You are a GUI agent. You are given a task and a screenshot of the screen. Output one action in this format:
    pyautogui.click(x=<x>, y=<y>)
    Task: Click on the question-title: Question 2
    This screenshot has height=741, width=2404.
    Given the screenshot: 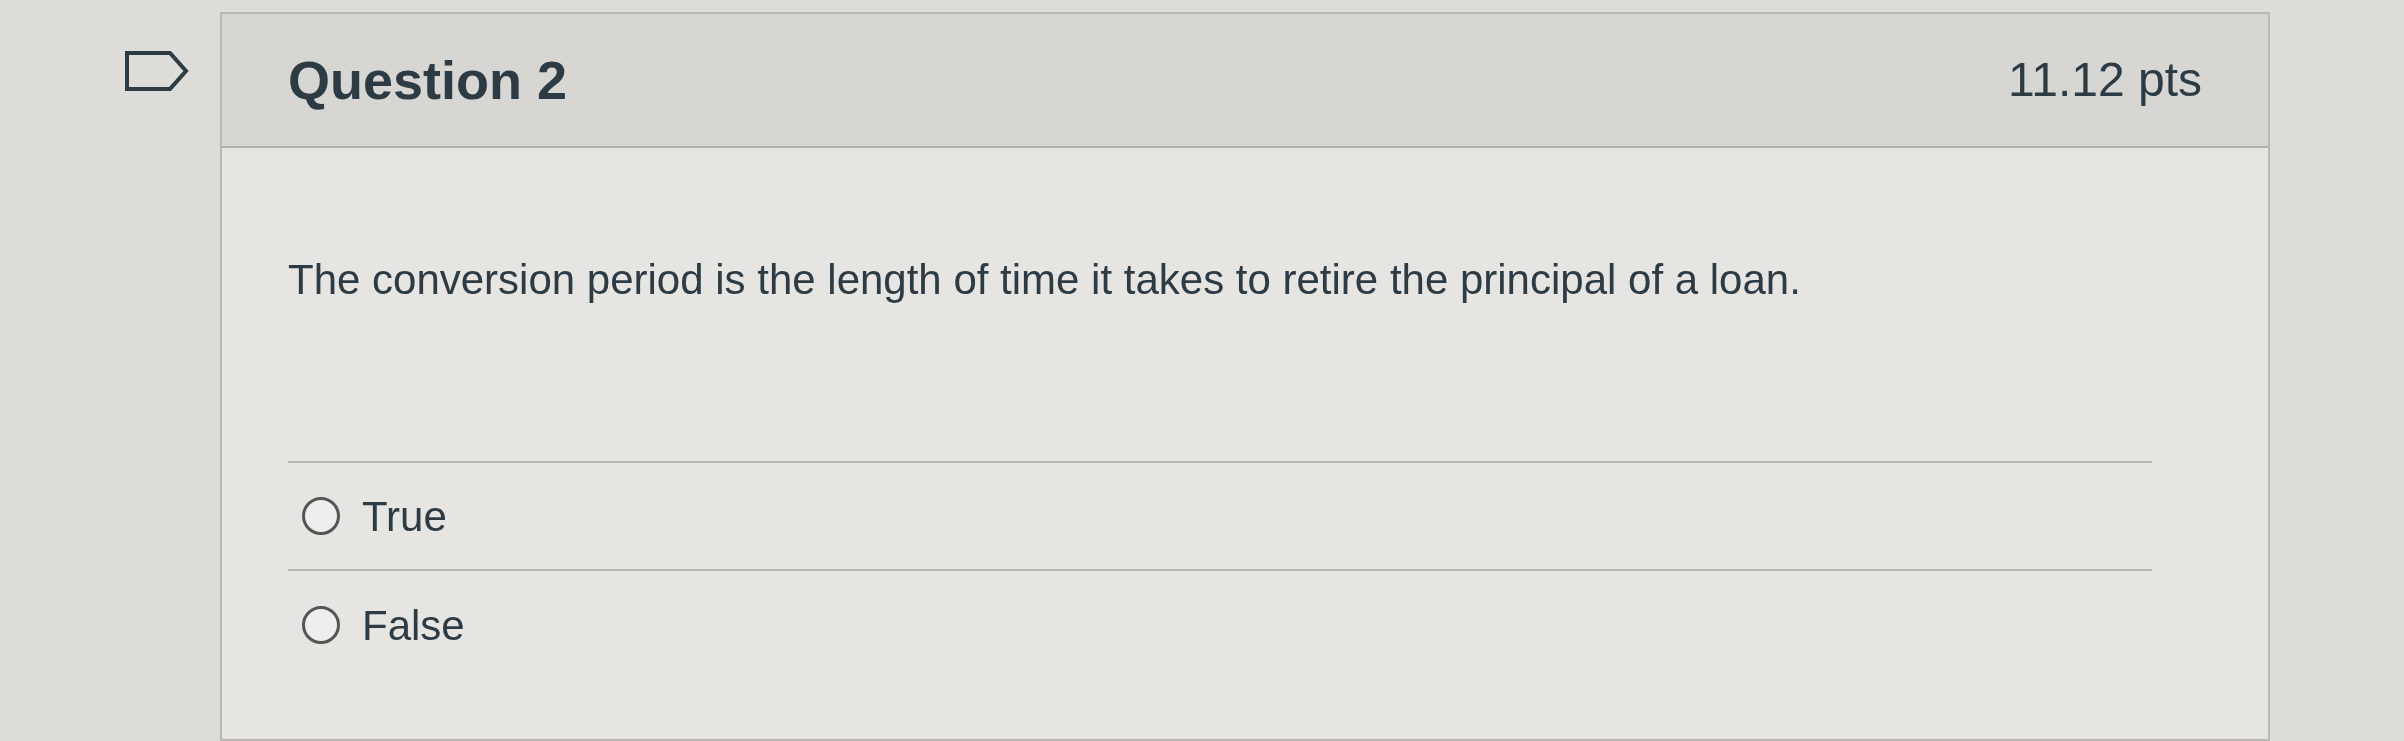 What is the action you would take?
    pyautogui.click(x=428, y=80)
    